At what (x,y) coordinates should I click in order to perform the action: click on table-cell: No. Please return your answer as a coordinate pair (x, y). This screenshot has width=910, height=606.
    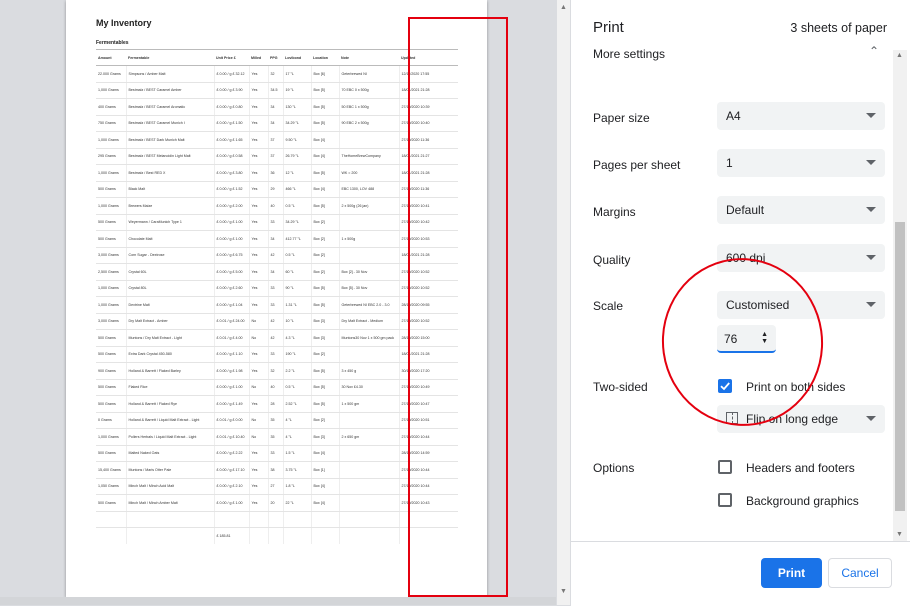
    Looking at the image, I should click on (259, 420).